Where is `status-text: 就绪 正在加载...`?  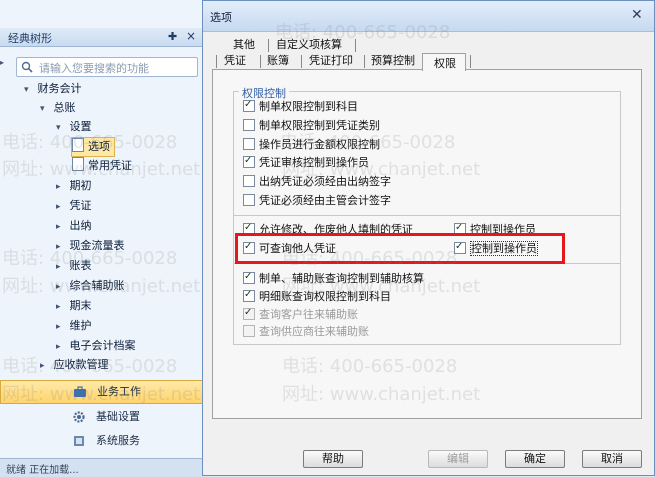
status-text: 就绪 正在加载... is located at coordinates (42, 470).